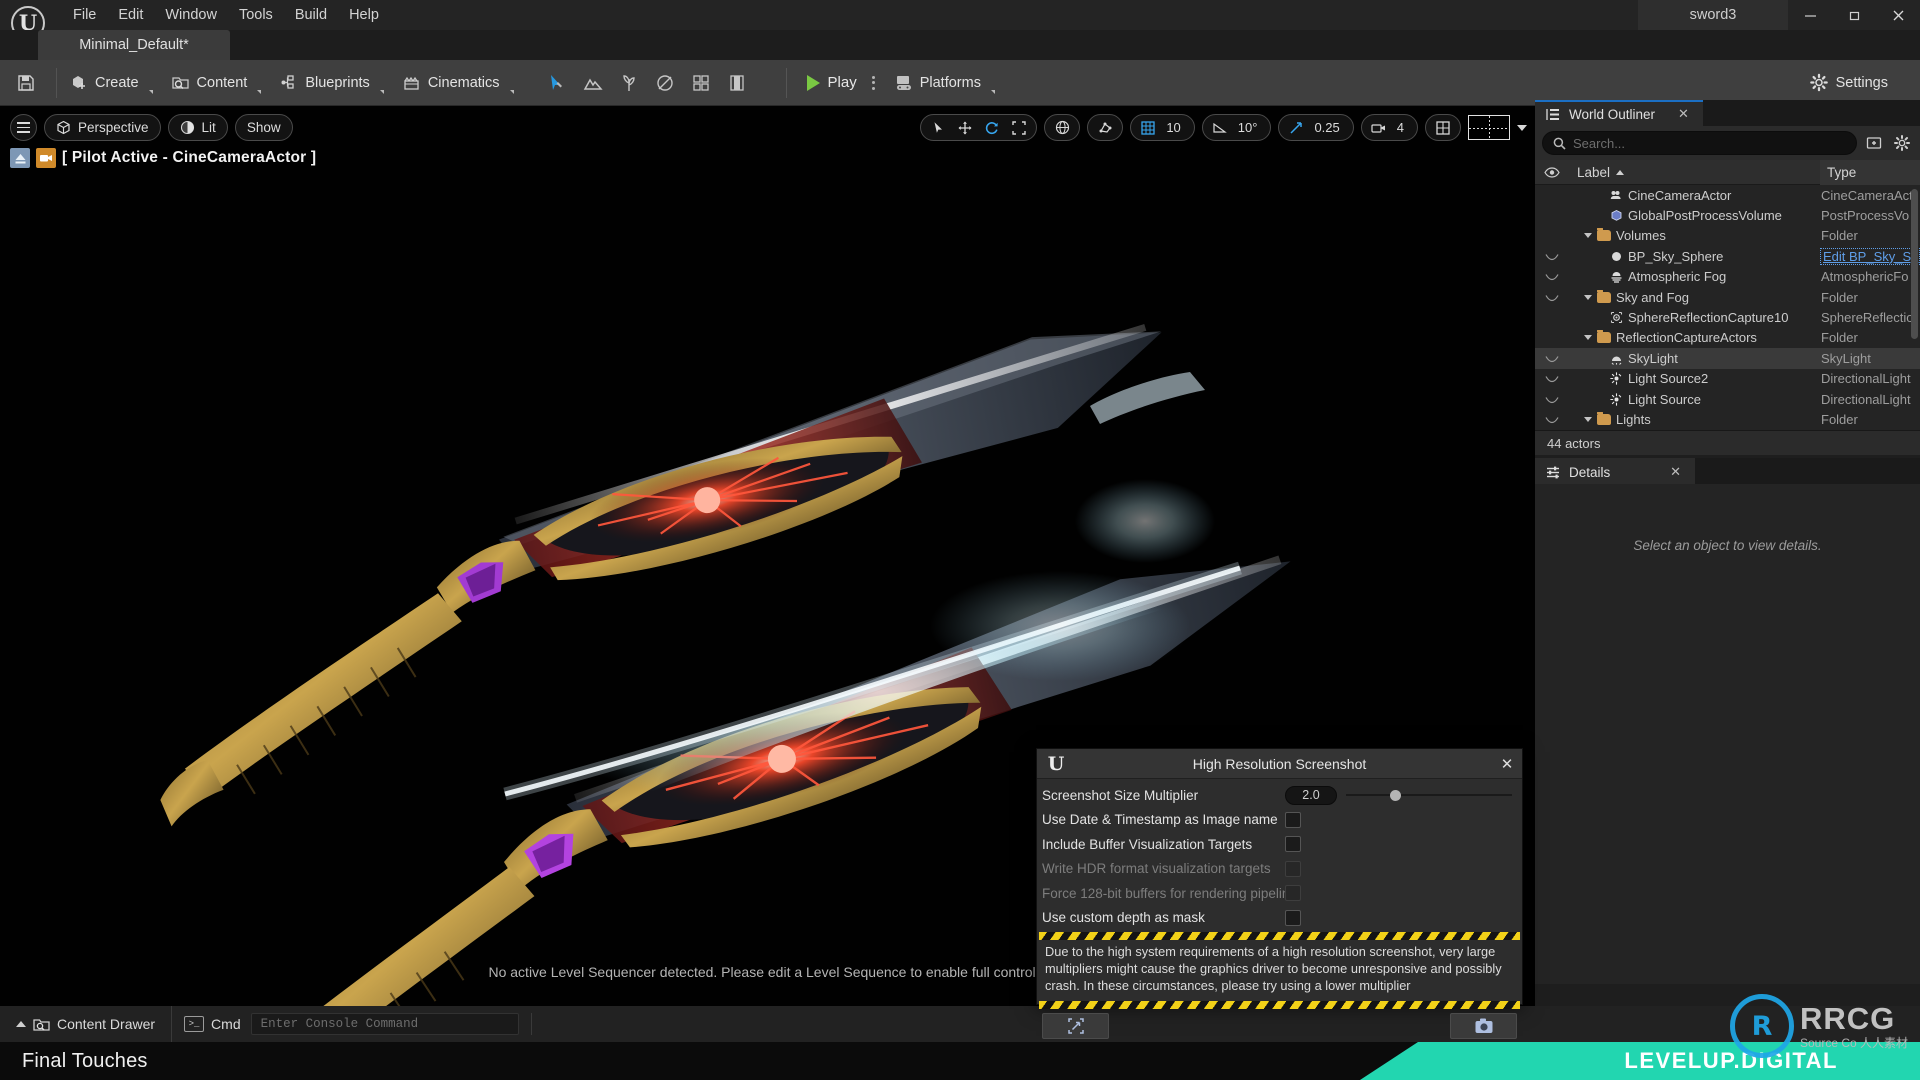  Describe the element at coordinates (1311, 795) in the screenshot. I see `screenshot-size-multiplier-input: 2.0` at that location.